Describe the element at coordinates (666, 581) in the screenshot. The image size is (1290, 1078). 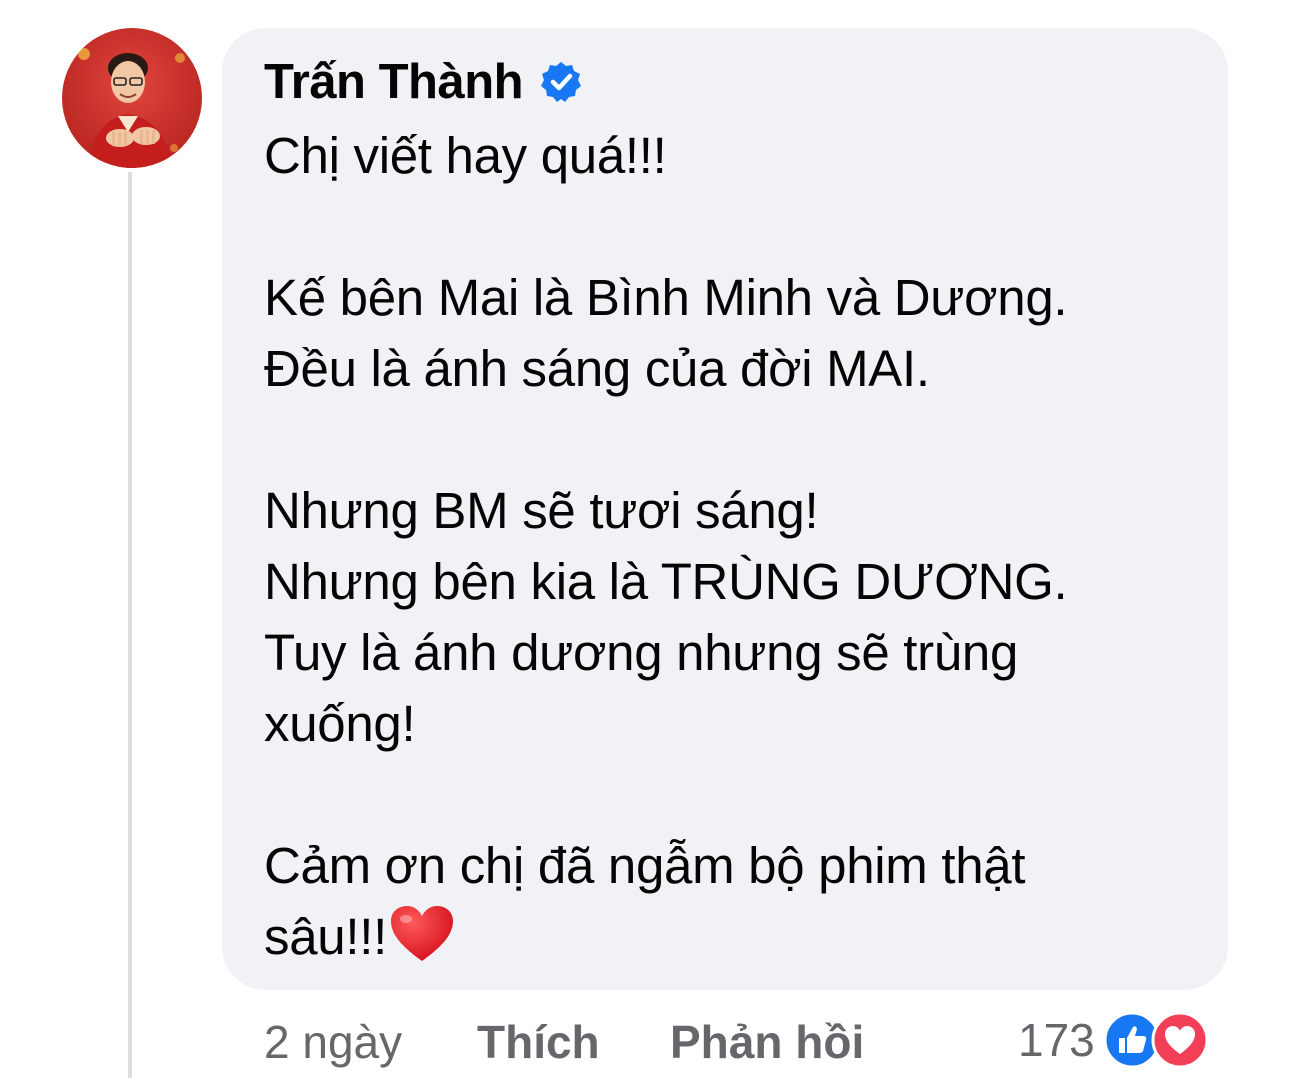
I see `comment-line: Nhưng bên kia là TRÙNG DƯƠNG.` at that location.